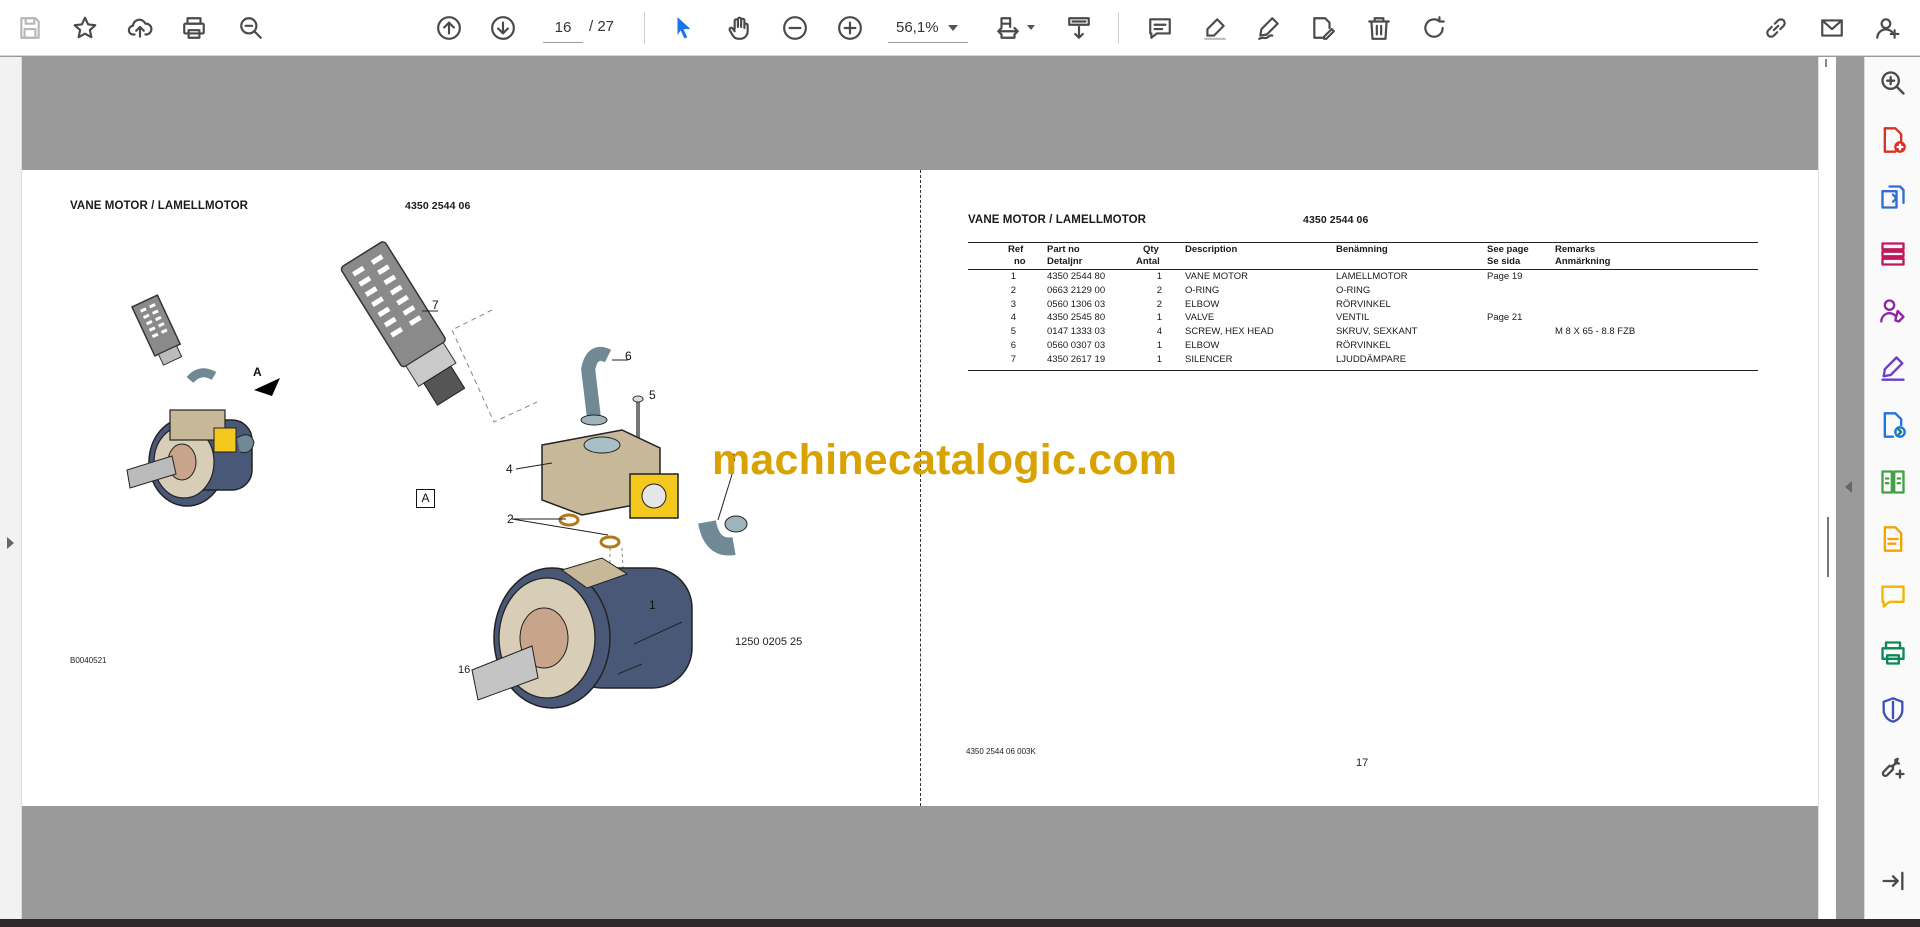  What do you see at coordinates (1057, 220) in the screenshot?
I see `right-page-title: VANE MOTOR / LAMELLMOTOR` at bounding box center [1057, 220].